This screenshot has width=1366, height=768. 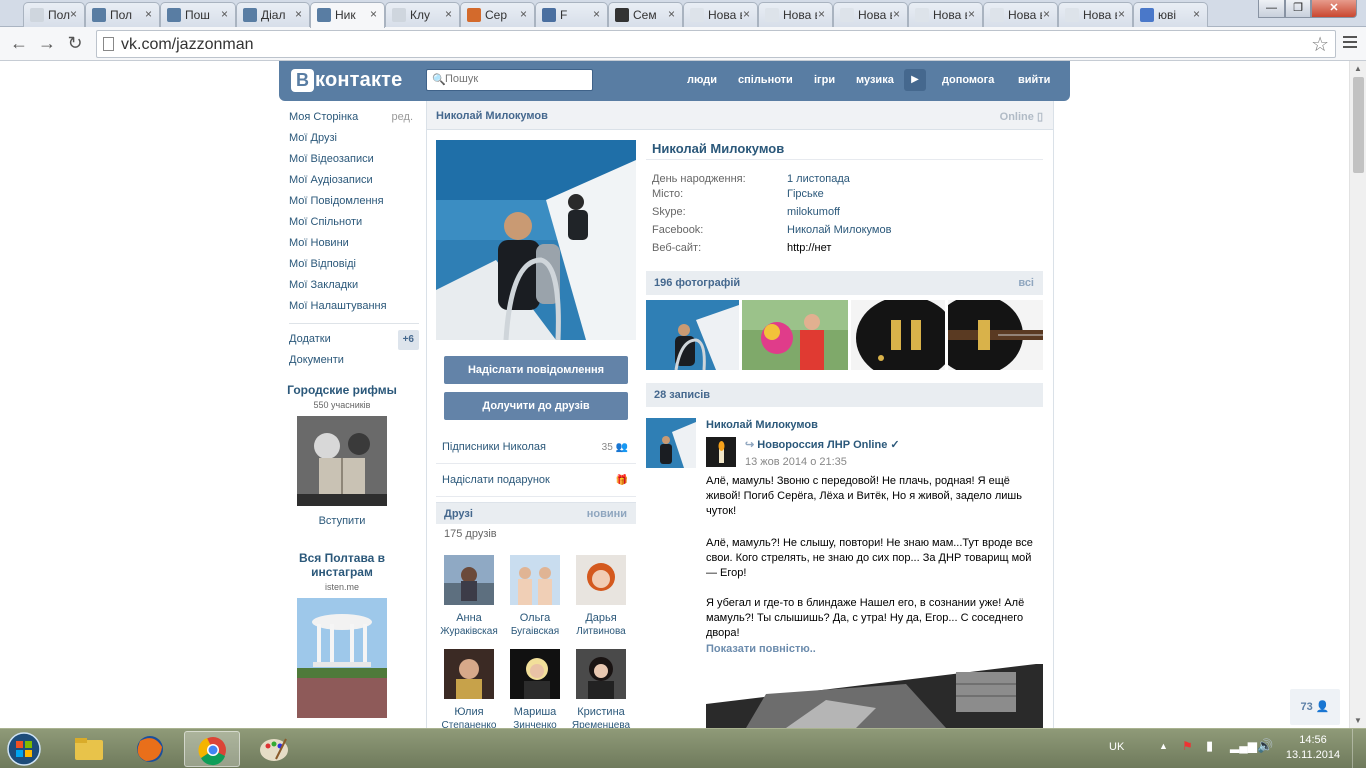 What do you see at coordinates (1243, 746) in the screenshot?
I see `network-icon: ▂▄▆` at bounding box center [1243, 746].